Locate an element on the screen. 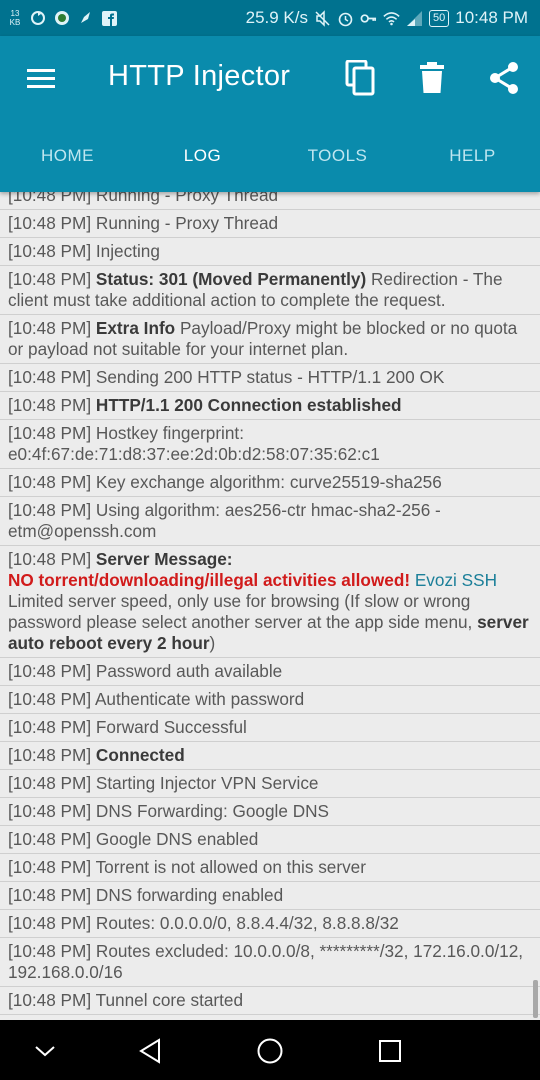 The height and width of the screenshot is (1080, 540). log-entry: [10:48 PM] Connected is located at coordinates (270, 756).